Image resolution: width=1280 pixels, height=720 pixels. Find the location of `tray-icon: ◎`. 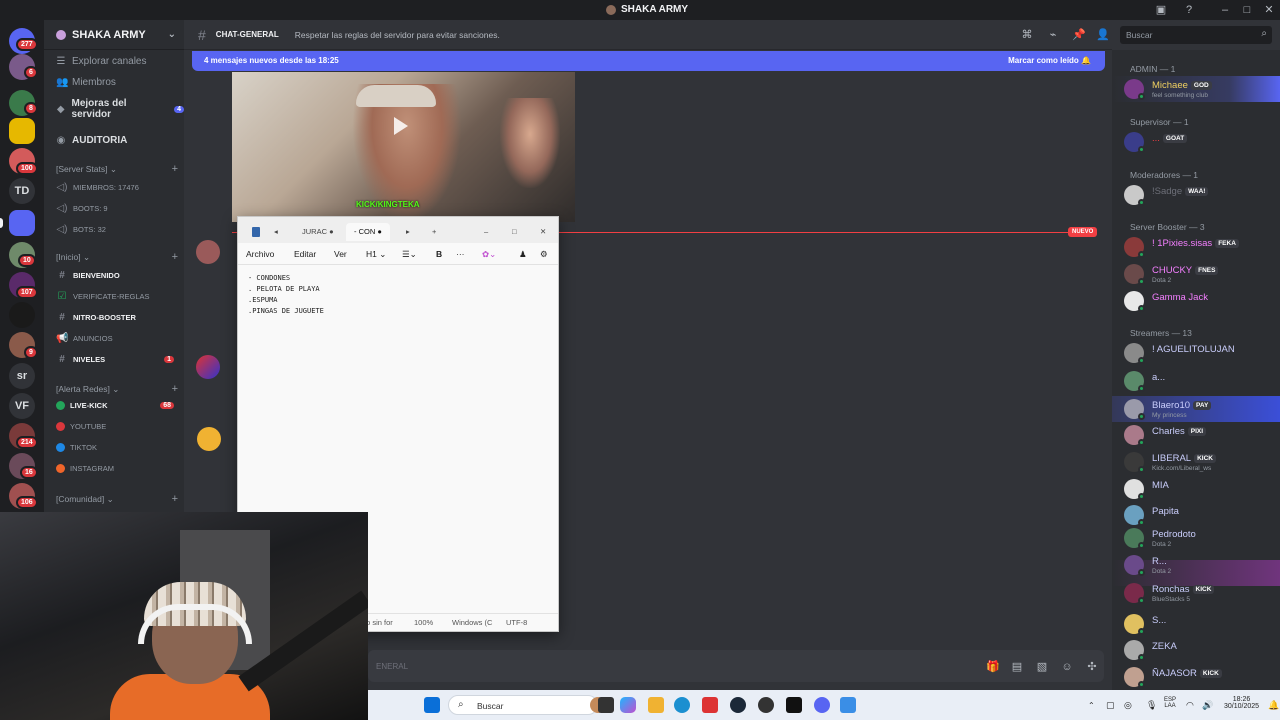

tray-icon: ◎ is located at coordinates (1128, 705).